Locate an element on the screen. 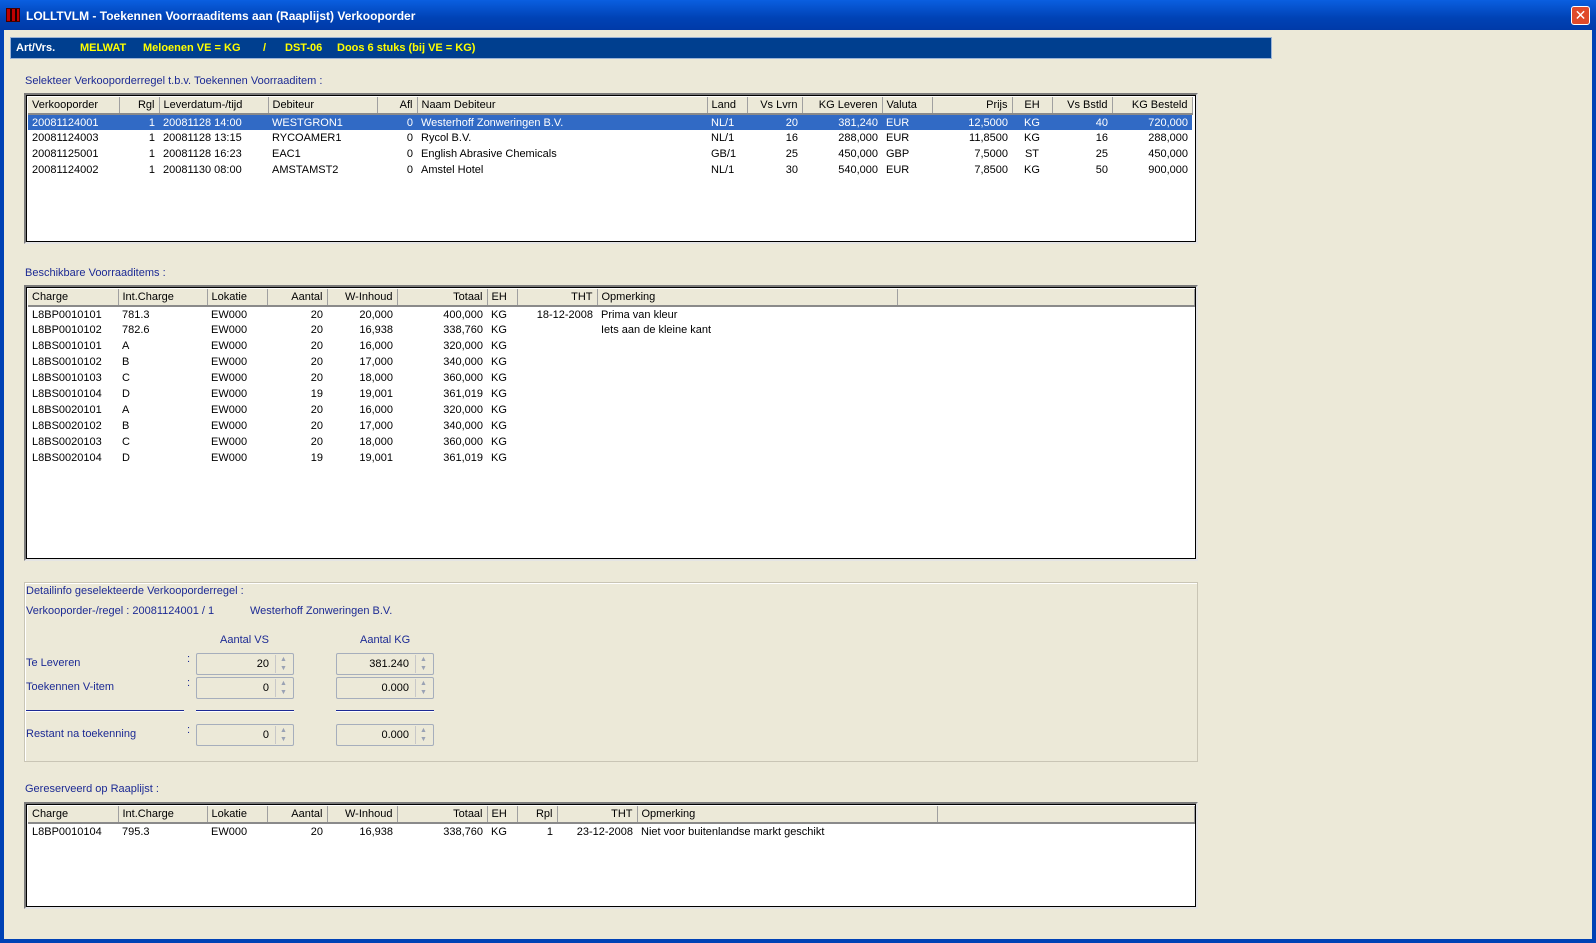 The height and width of the screenshot is (943, 1596). reserved-col-opmerking: Opmerking is located at coordinates (787, 815).